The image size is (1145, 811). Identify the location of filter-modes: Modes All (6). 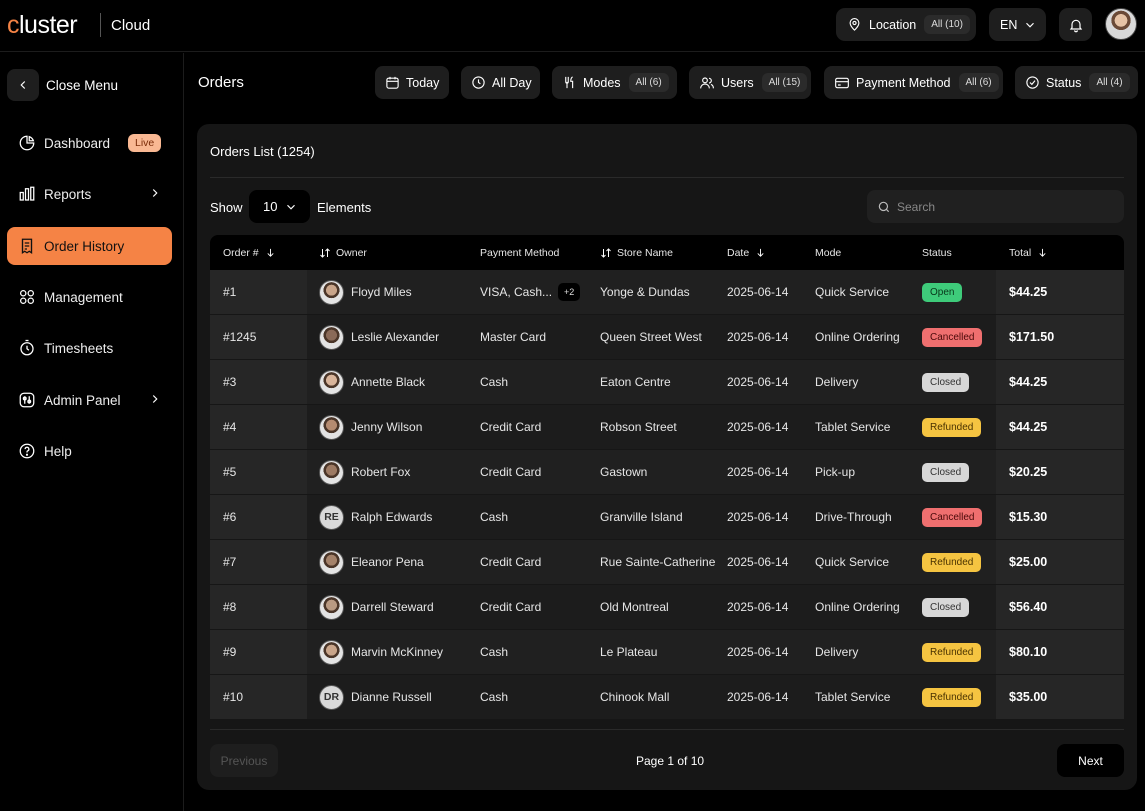
(614, 82).